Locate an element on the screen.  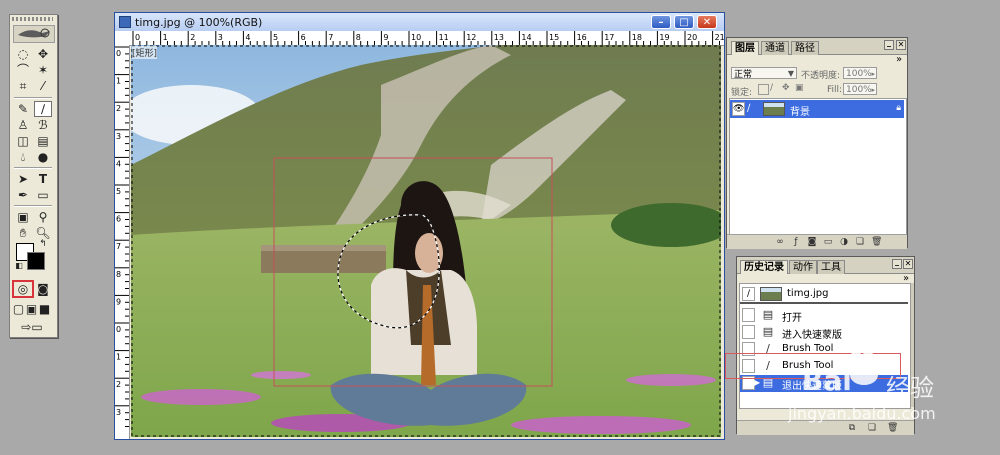
jump-to-imageready-icon: ⇨▭ is located at coordinates (32, 327).